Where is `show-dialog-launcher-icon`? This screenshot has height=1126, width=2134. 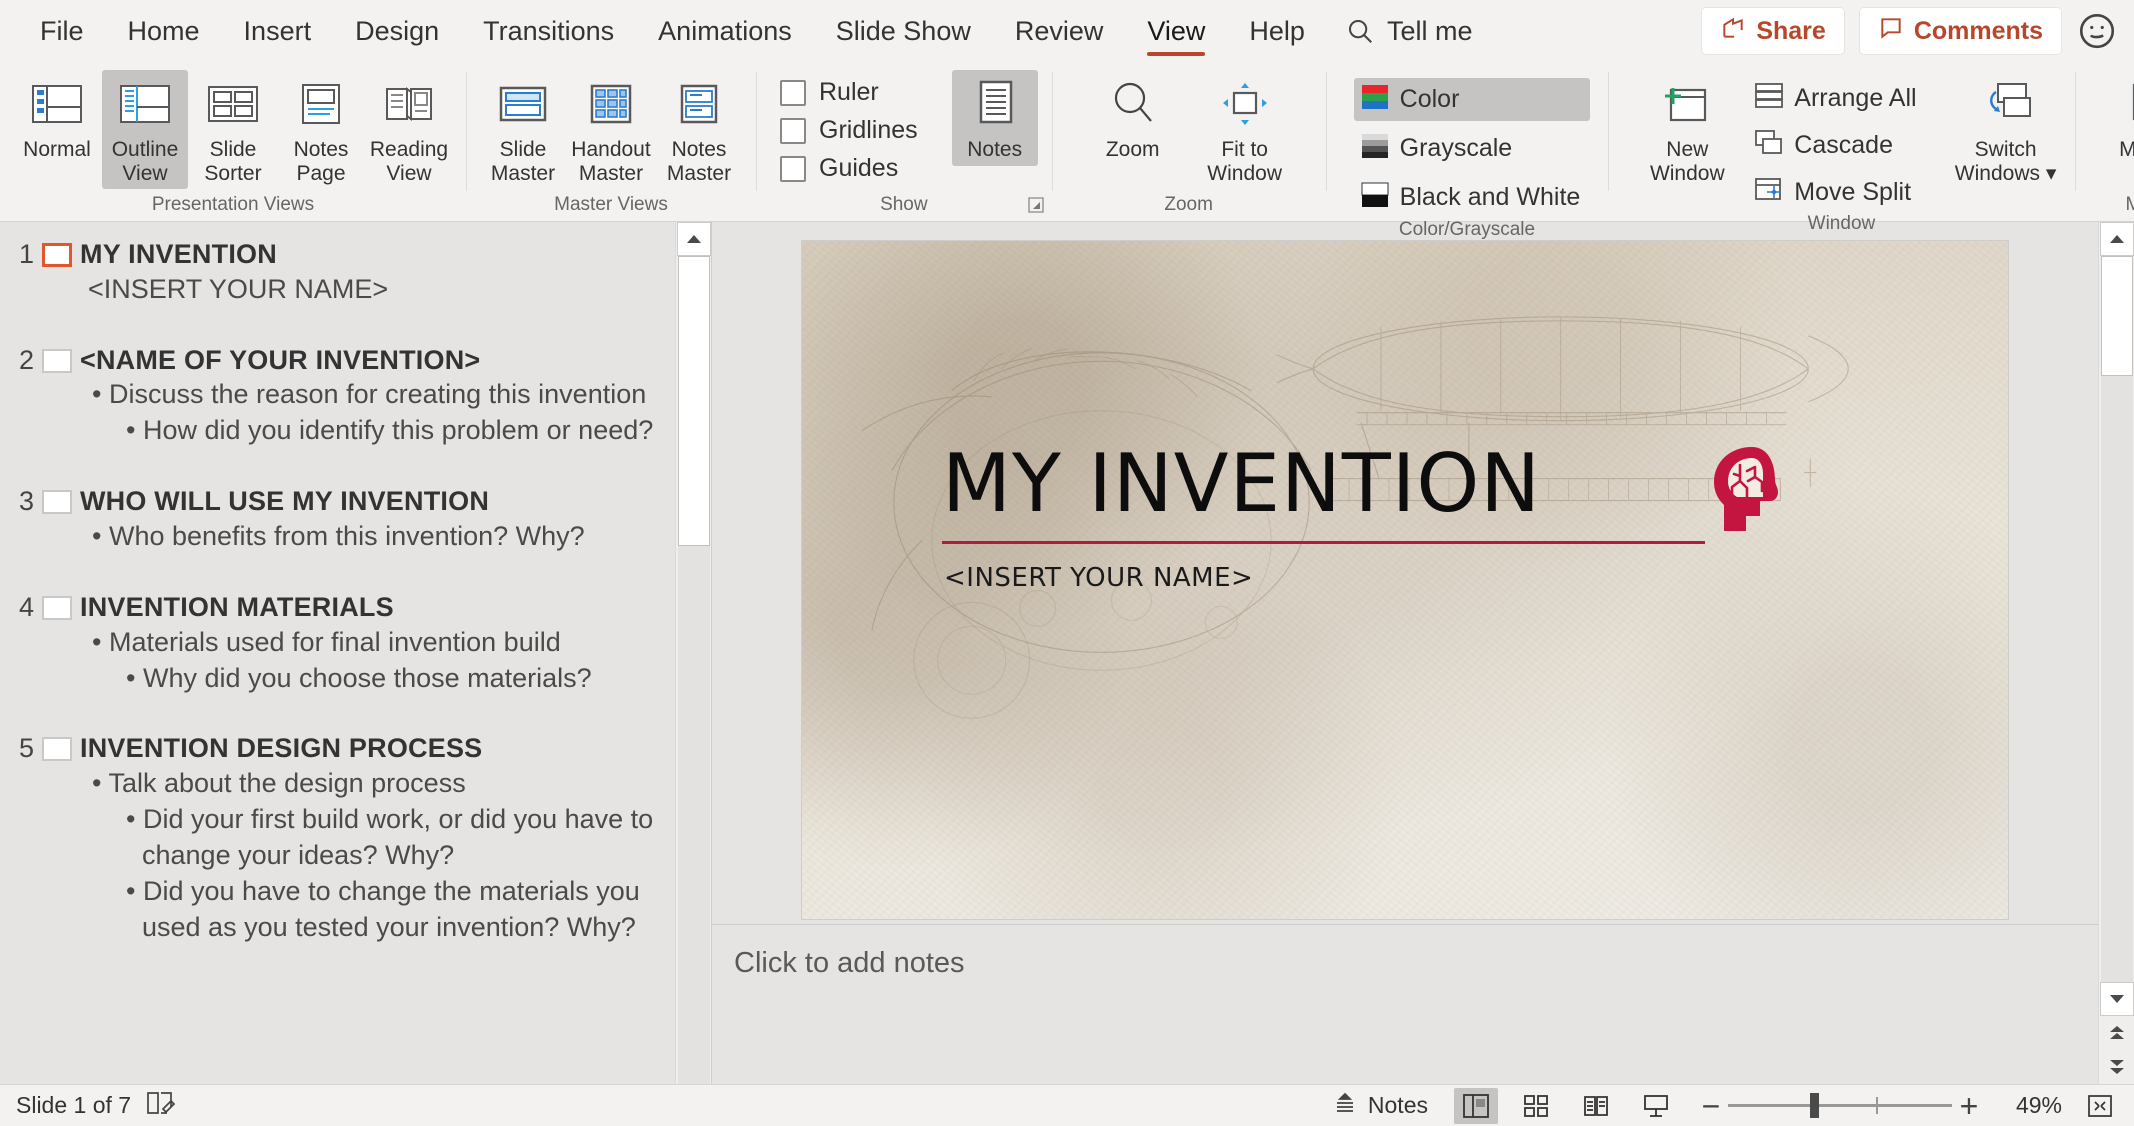
show-dialog-launcher-icon is located at coordinates (1036, 205).